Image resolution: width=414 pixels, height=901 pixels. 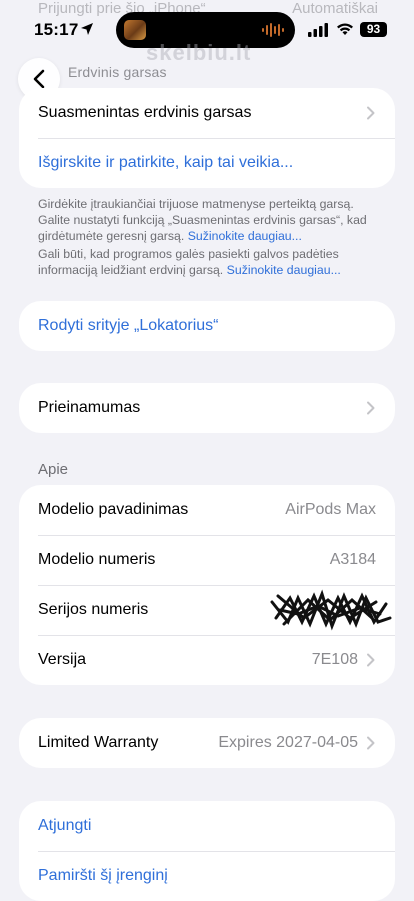 What do you see at coordinates (373, 29) in the screenshot?
I see `battery-indicator: 93` at bounding box center [373, 29].